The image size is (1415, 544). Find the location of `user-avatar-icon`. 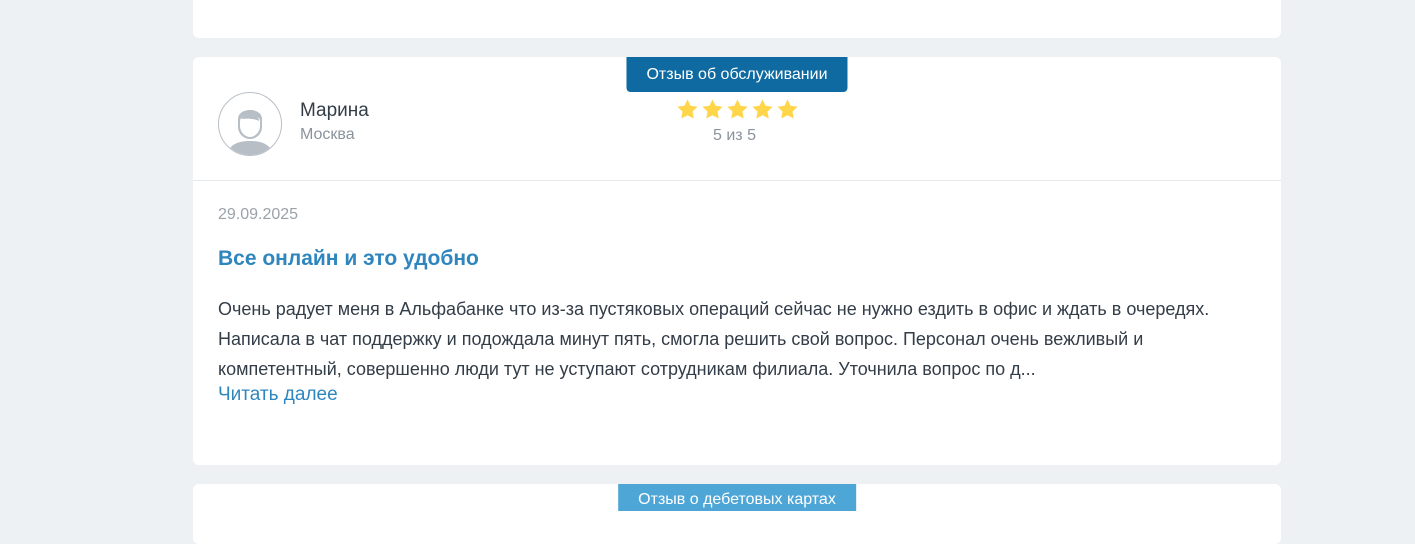

user-avatar-icon is located at coordinates (250, 132).